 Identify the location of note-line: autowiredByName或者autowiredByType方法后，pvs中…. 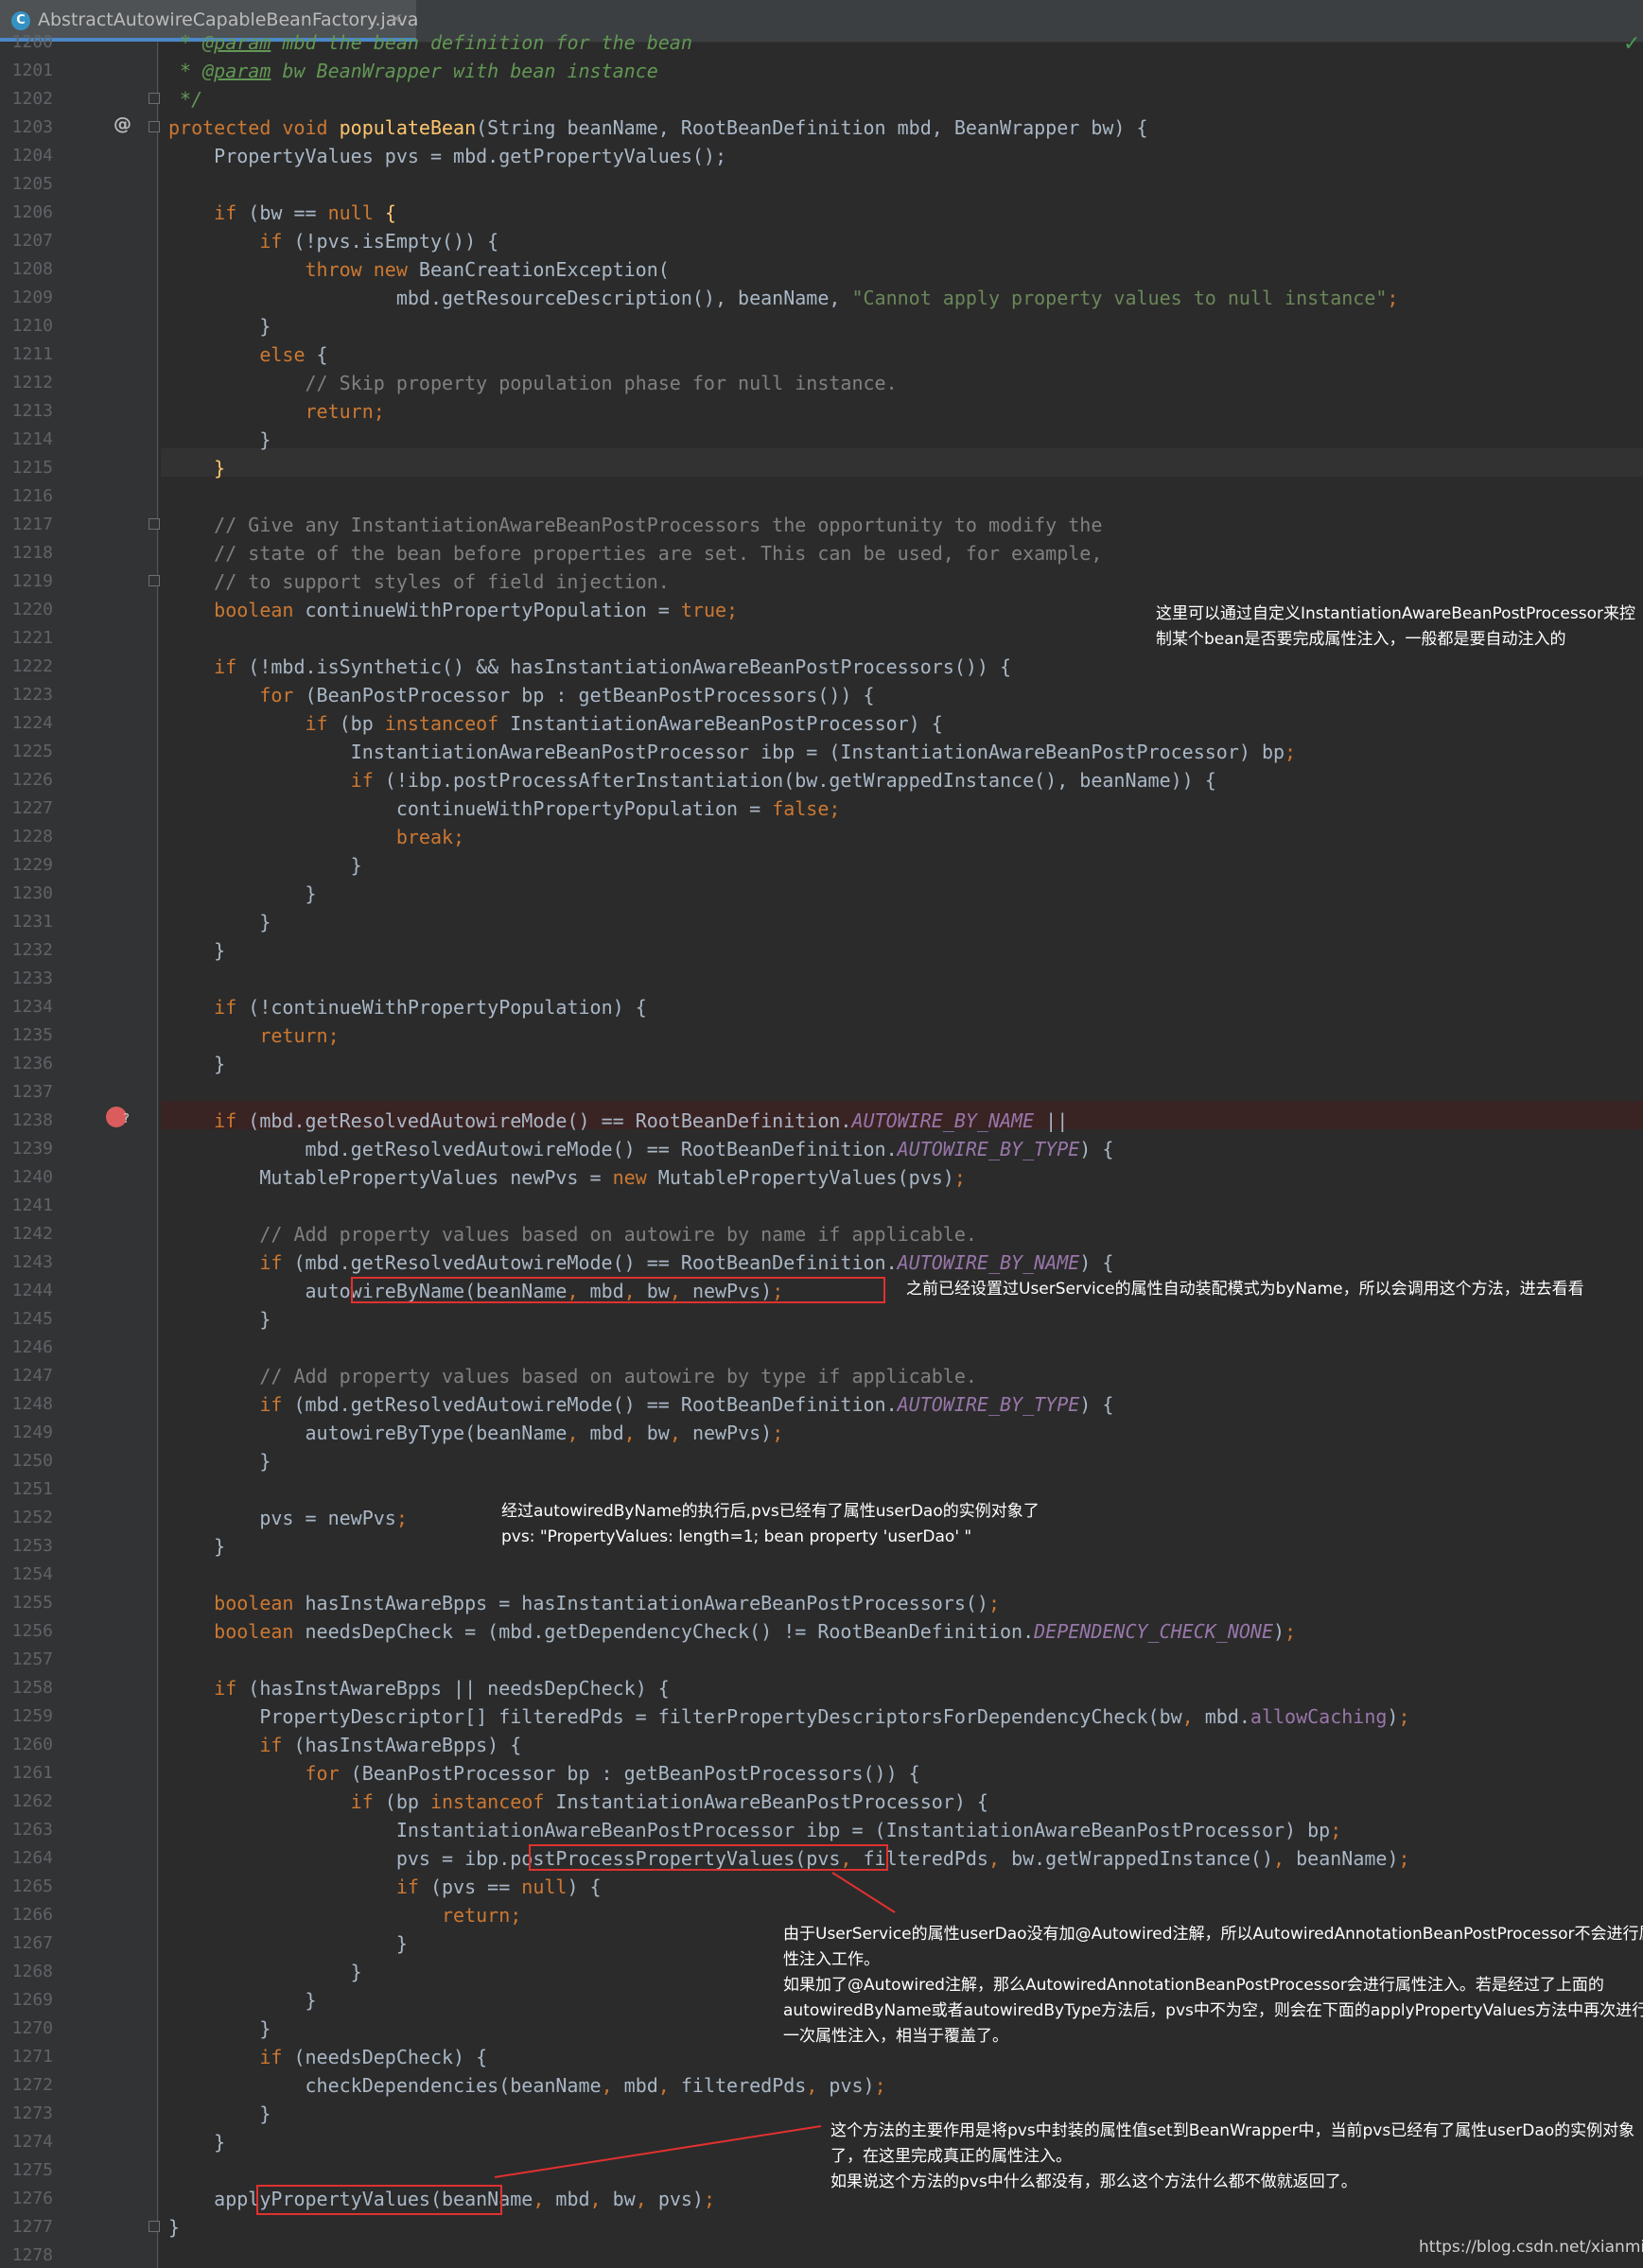
(1213, 2010).